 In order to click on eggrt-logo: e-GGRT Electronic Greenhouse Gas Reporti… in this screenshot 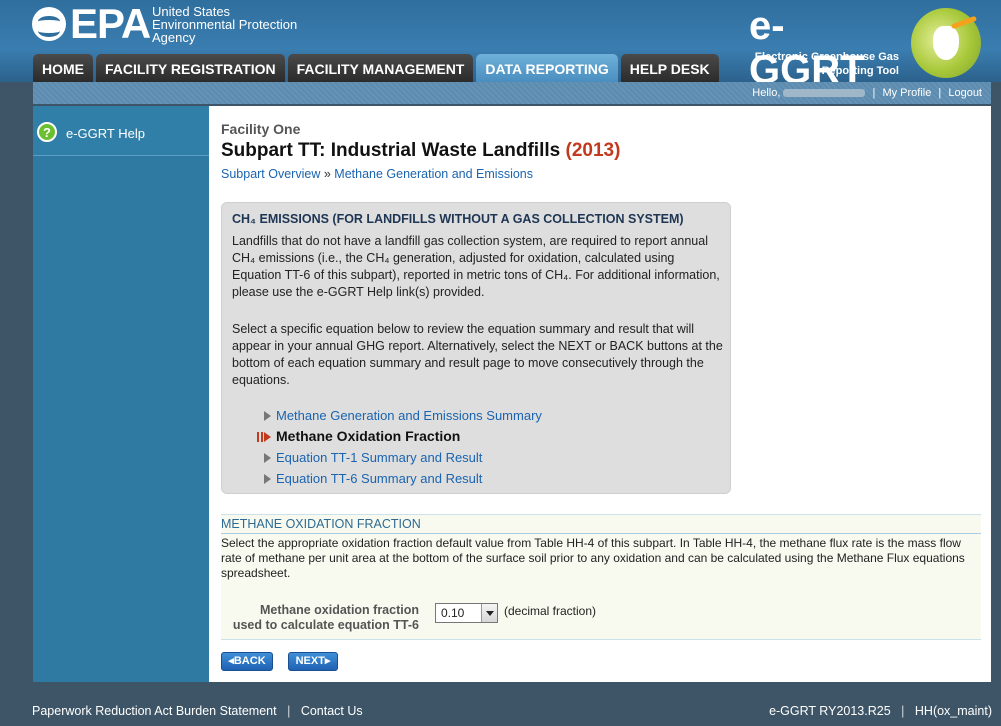, I will do `click(869, 48)`.